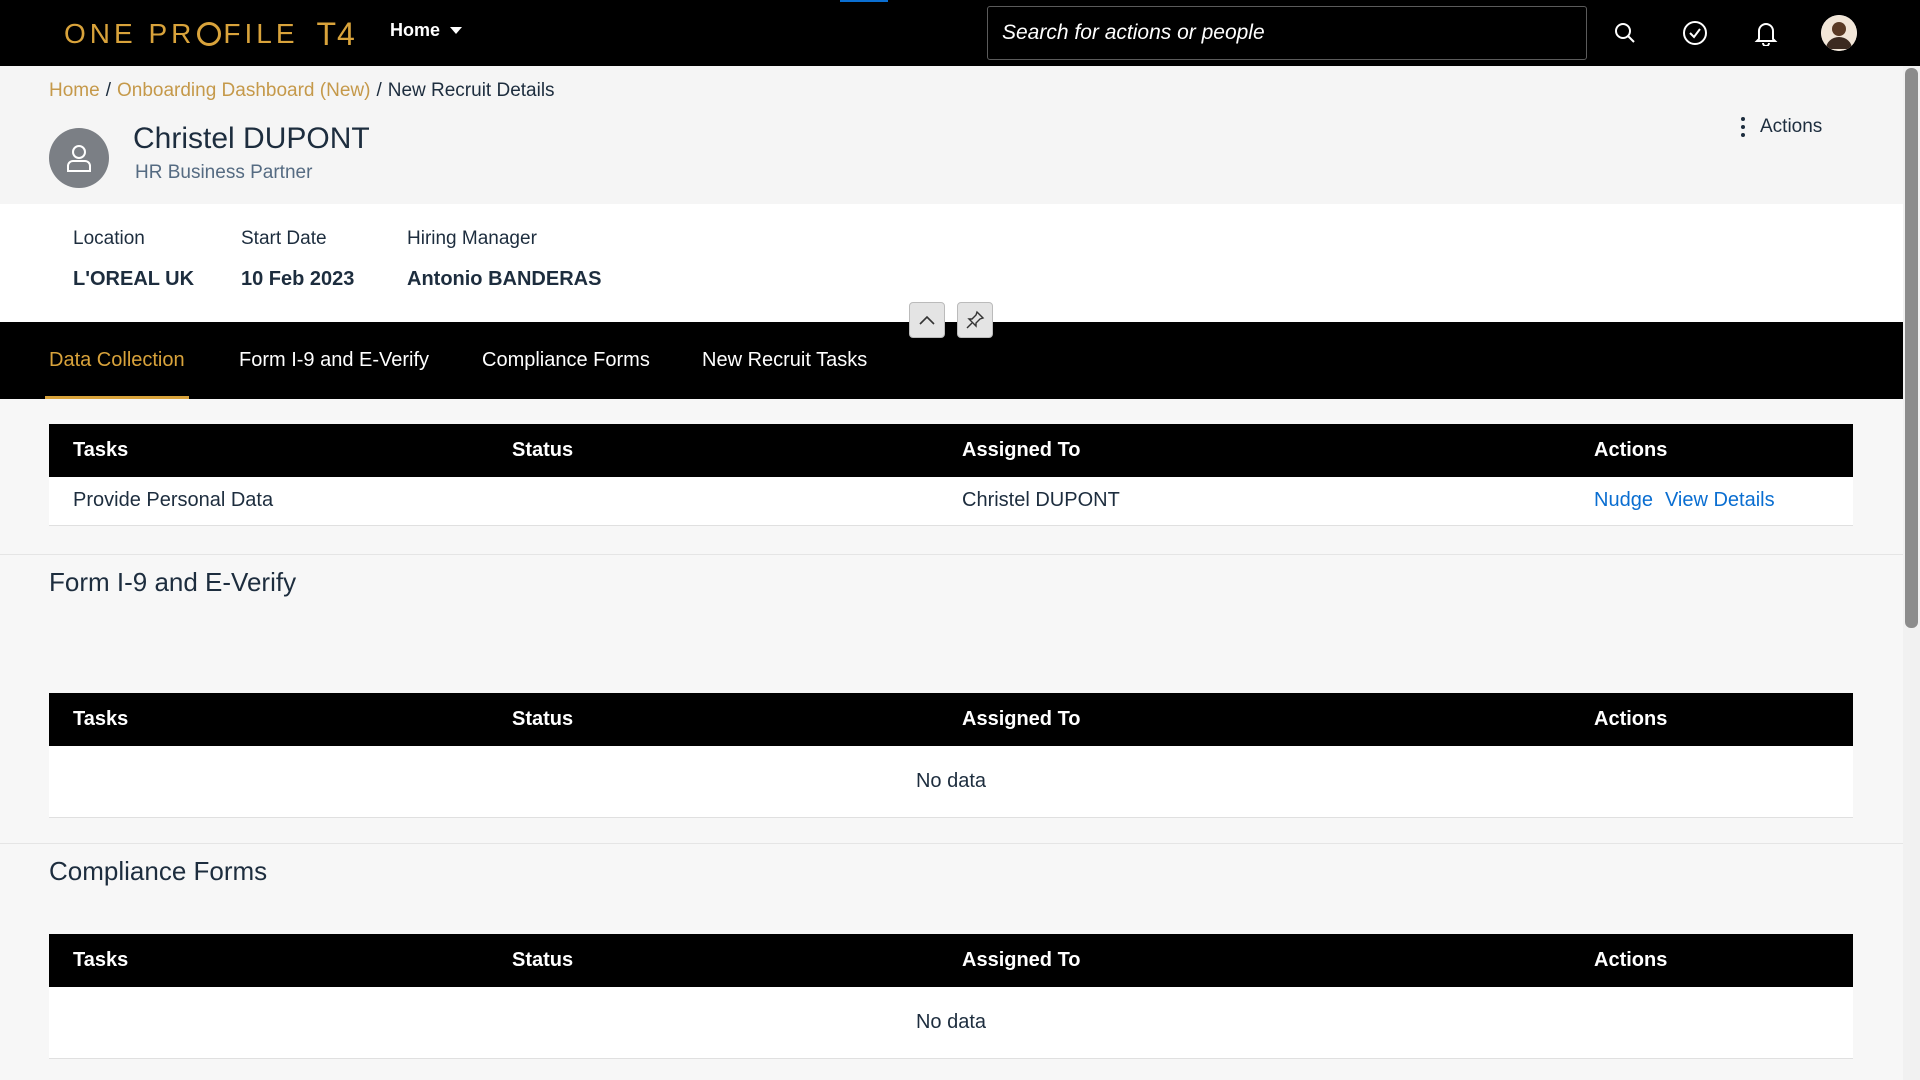  I want to click on collapse-header-button, so click(927, 320).